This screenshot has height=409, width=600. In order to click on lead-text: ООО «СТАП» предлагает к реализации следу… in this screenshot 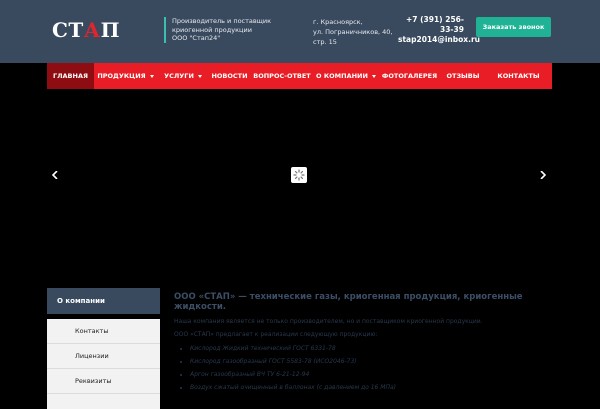, I will do `click(276, 334)`.